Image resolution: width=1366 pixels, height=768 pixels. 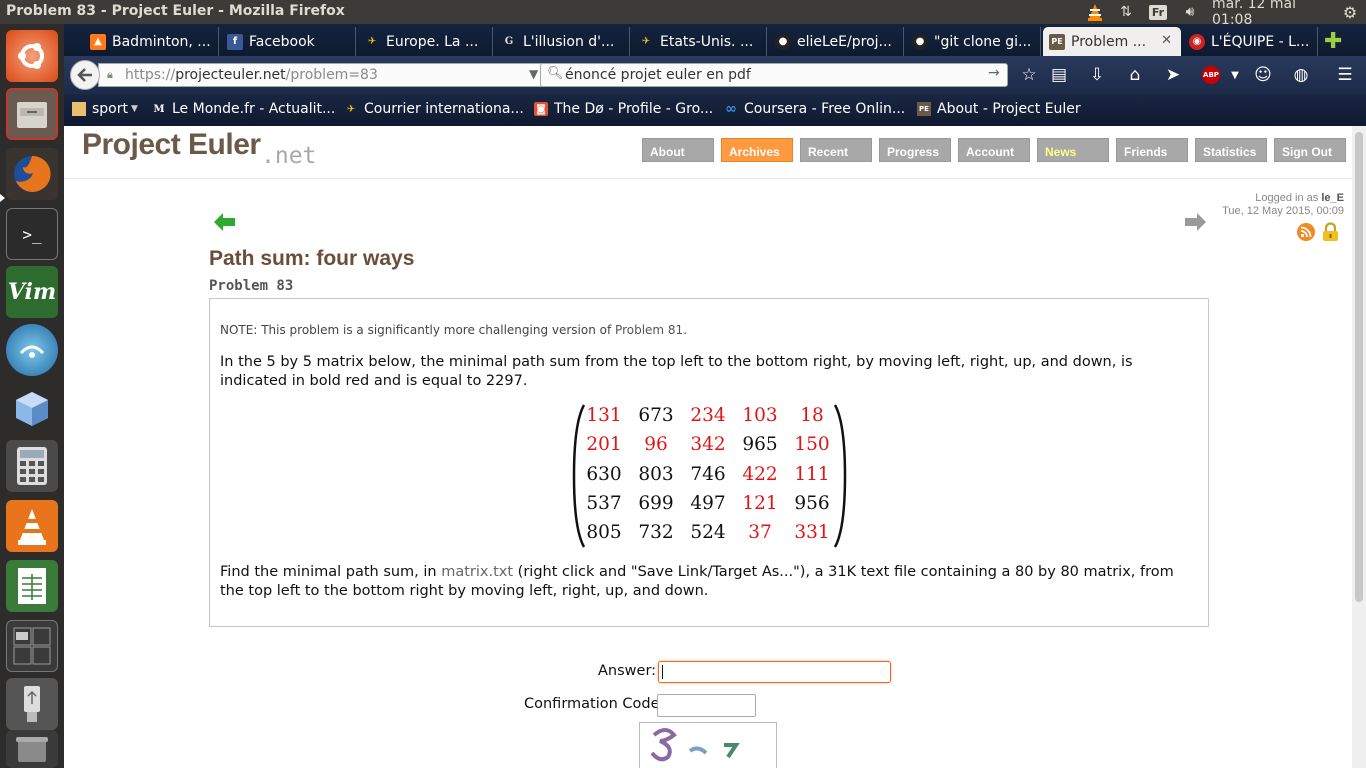 What do you see at coordinates (32, 646) in the screenshot?
I see `workspace-switcher-icon` at bounding box center [32, 646].